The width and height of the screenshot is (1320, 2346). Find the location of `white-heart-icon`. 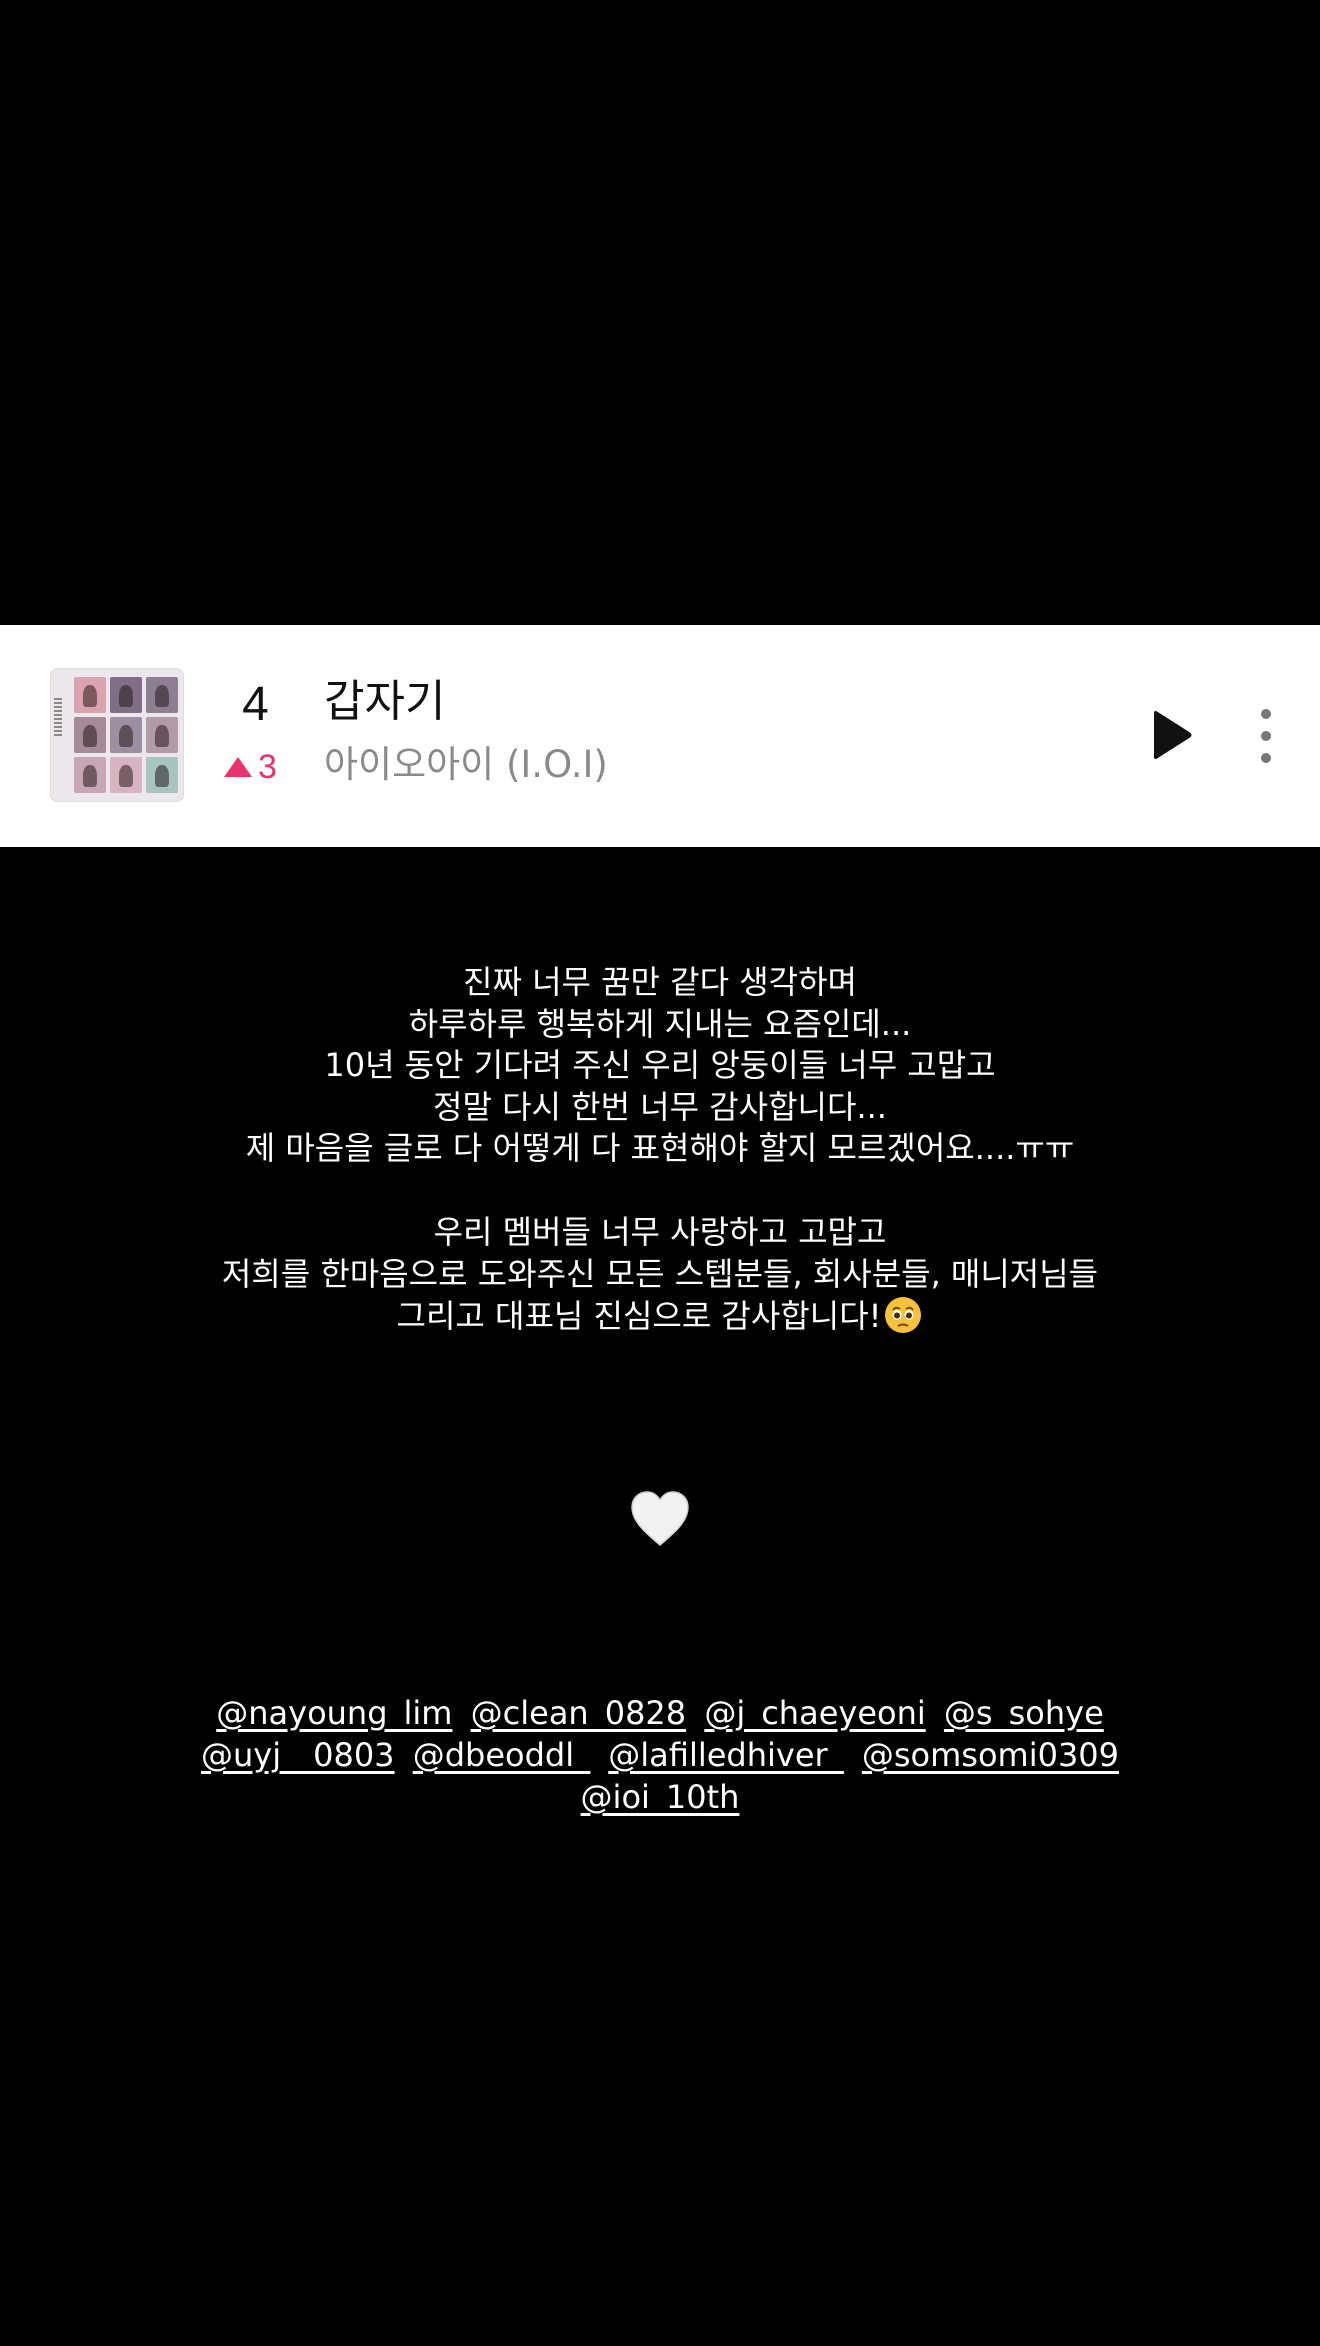

white-heart-icon is located at coordinates (660, 1518).